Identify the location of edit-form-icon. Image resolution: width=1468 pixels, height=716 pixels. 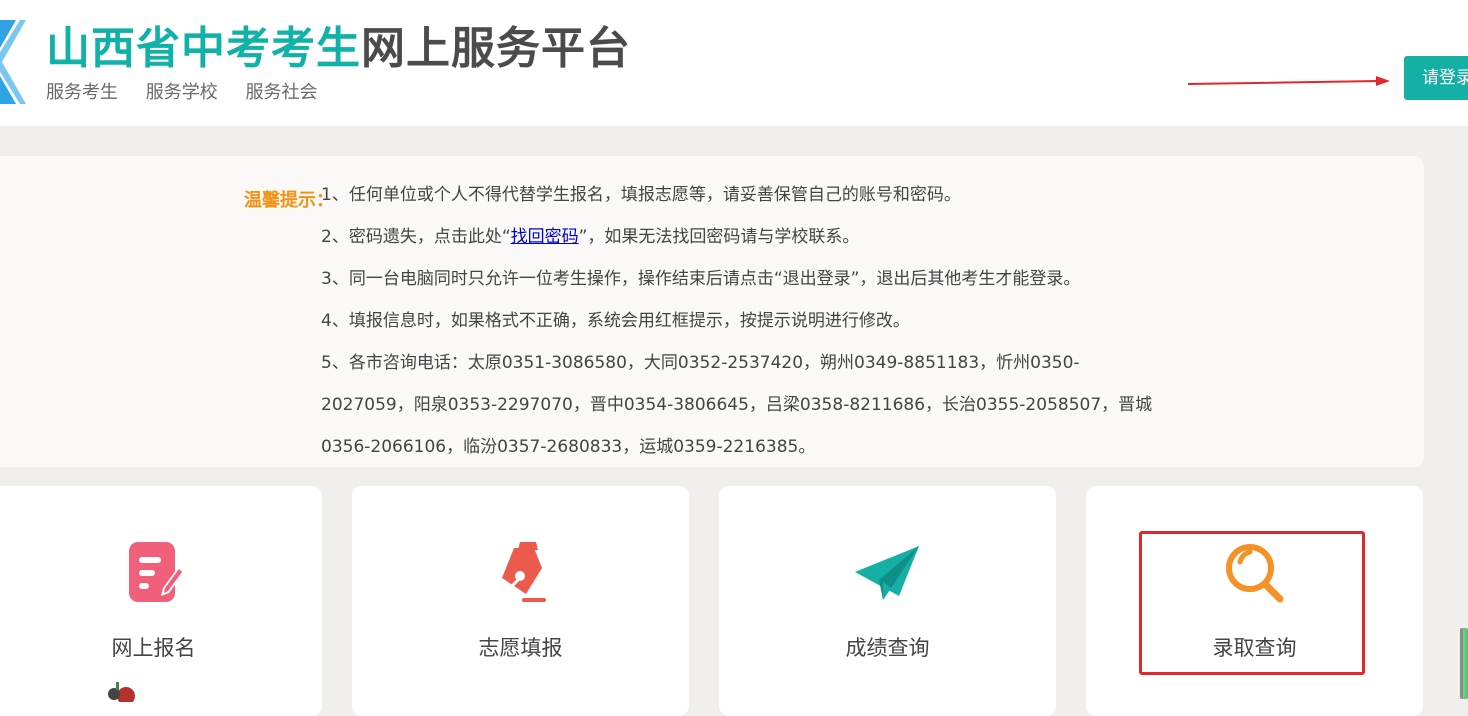
(156, 572).